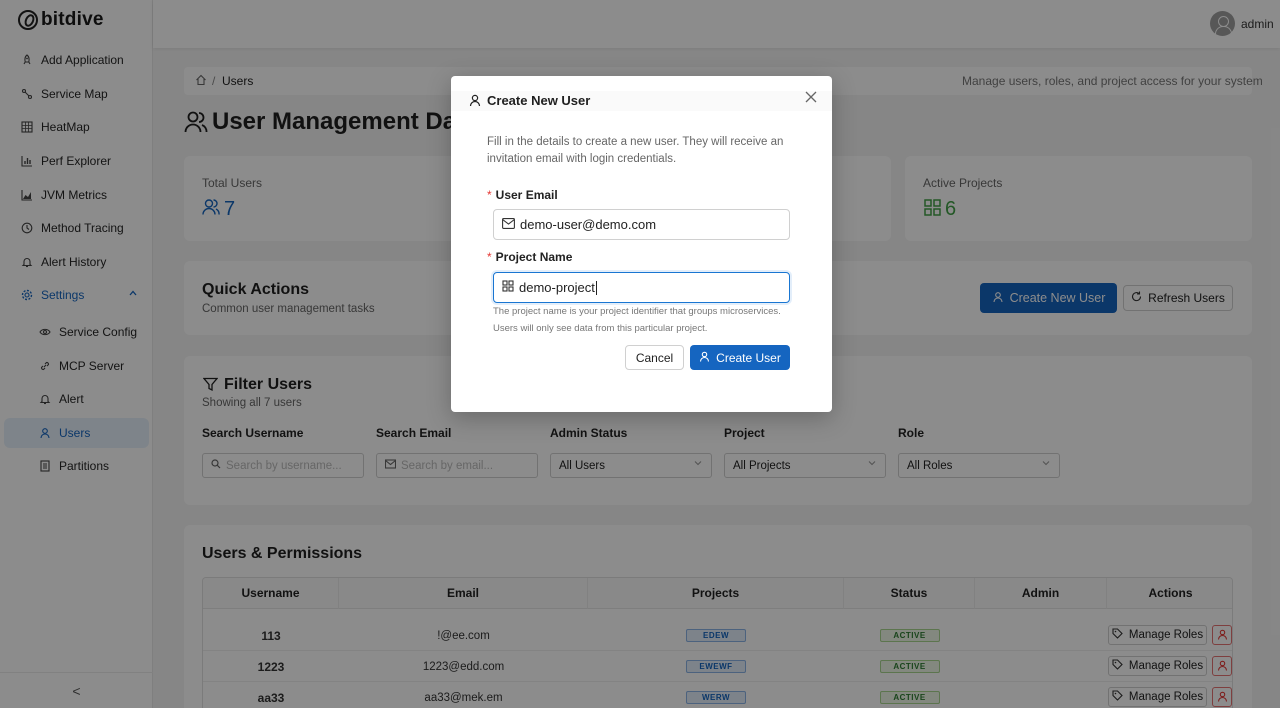 The width and height of the screenshot is (1280, 708). I want to click on text-cursor, so click(596, 287).